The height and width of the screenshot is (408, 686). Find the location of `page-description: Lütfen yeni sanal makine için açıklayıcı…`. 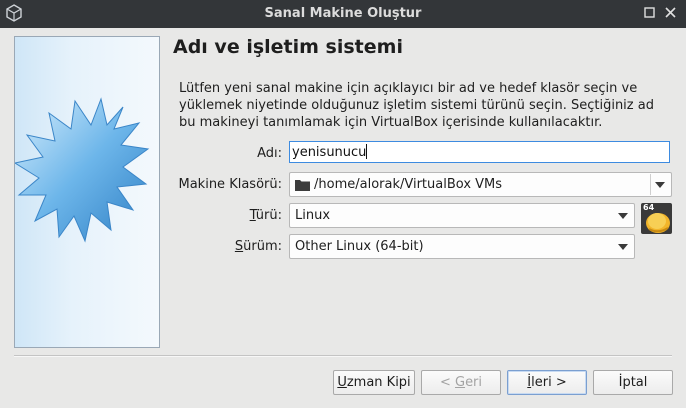

page-description: Lütfen yeni sanal makine için açıklayıcı… is located at coordinates (416, 105).